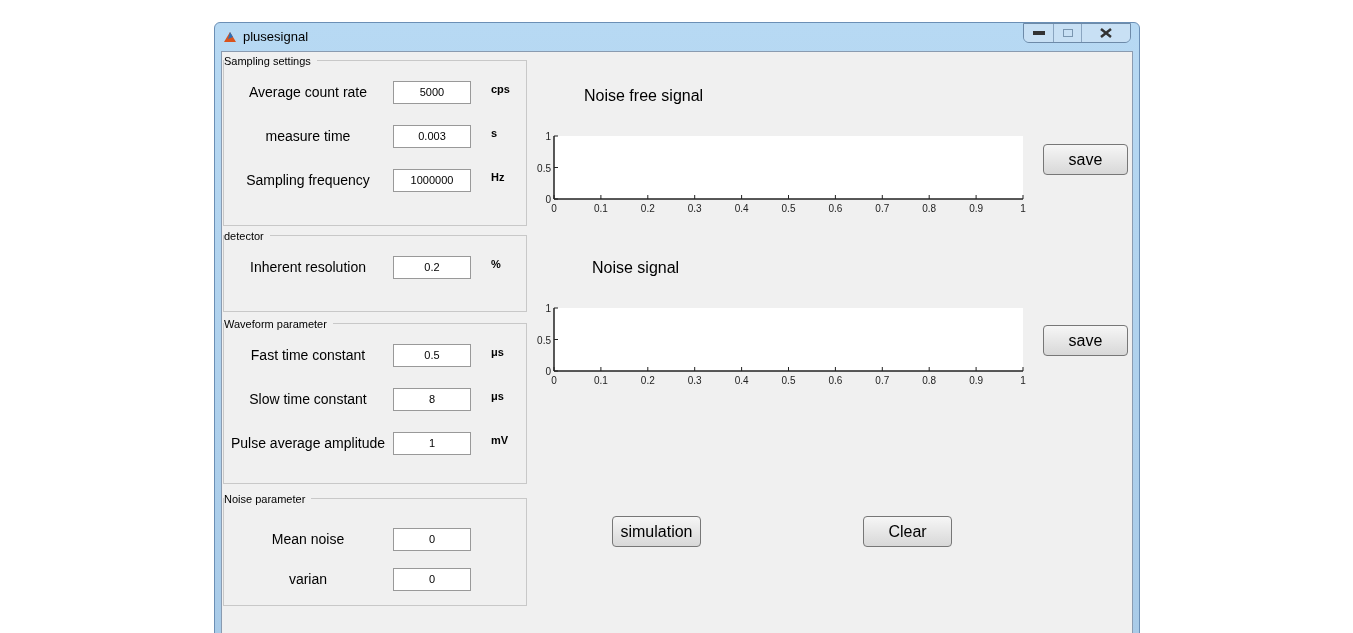  Describe the element at coordinates (644, 96) in the screenshot. I see `plot-title: Noise free signal` at that location.